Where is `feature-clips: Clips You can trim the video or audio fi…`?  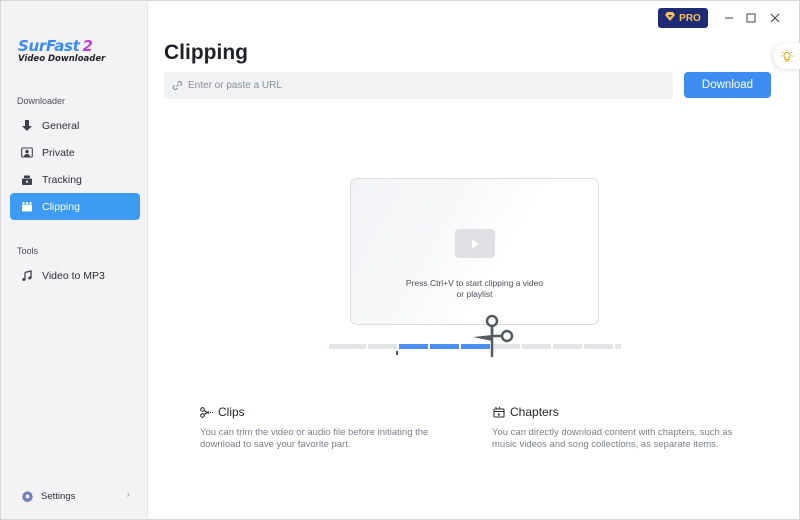 feature-clips: Clips You can trim the video or audio fi… is located at coordinates (314, 428).